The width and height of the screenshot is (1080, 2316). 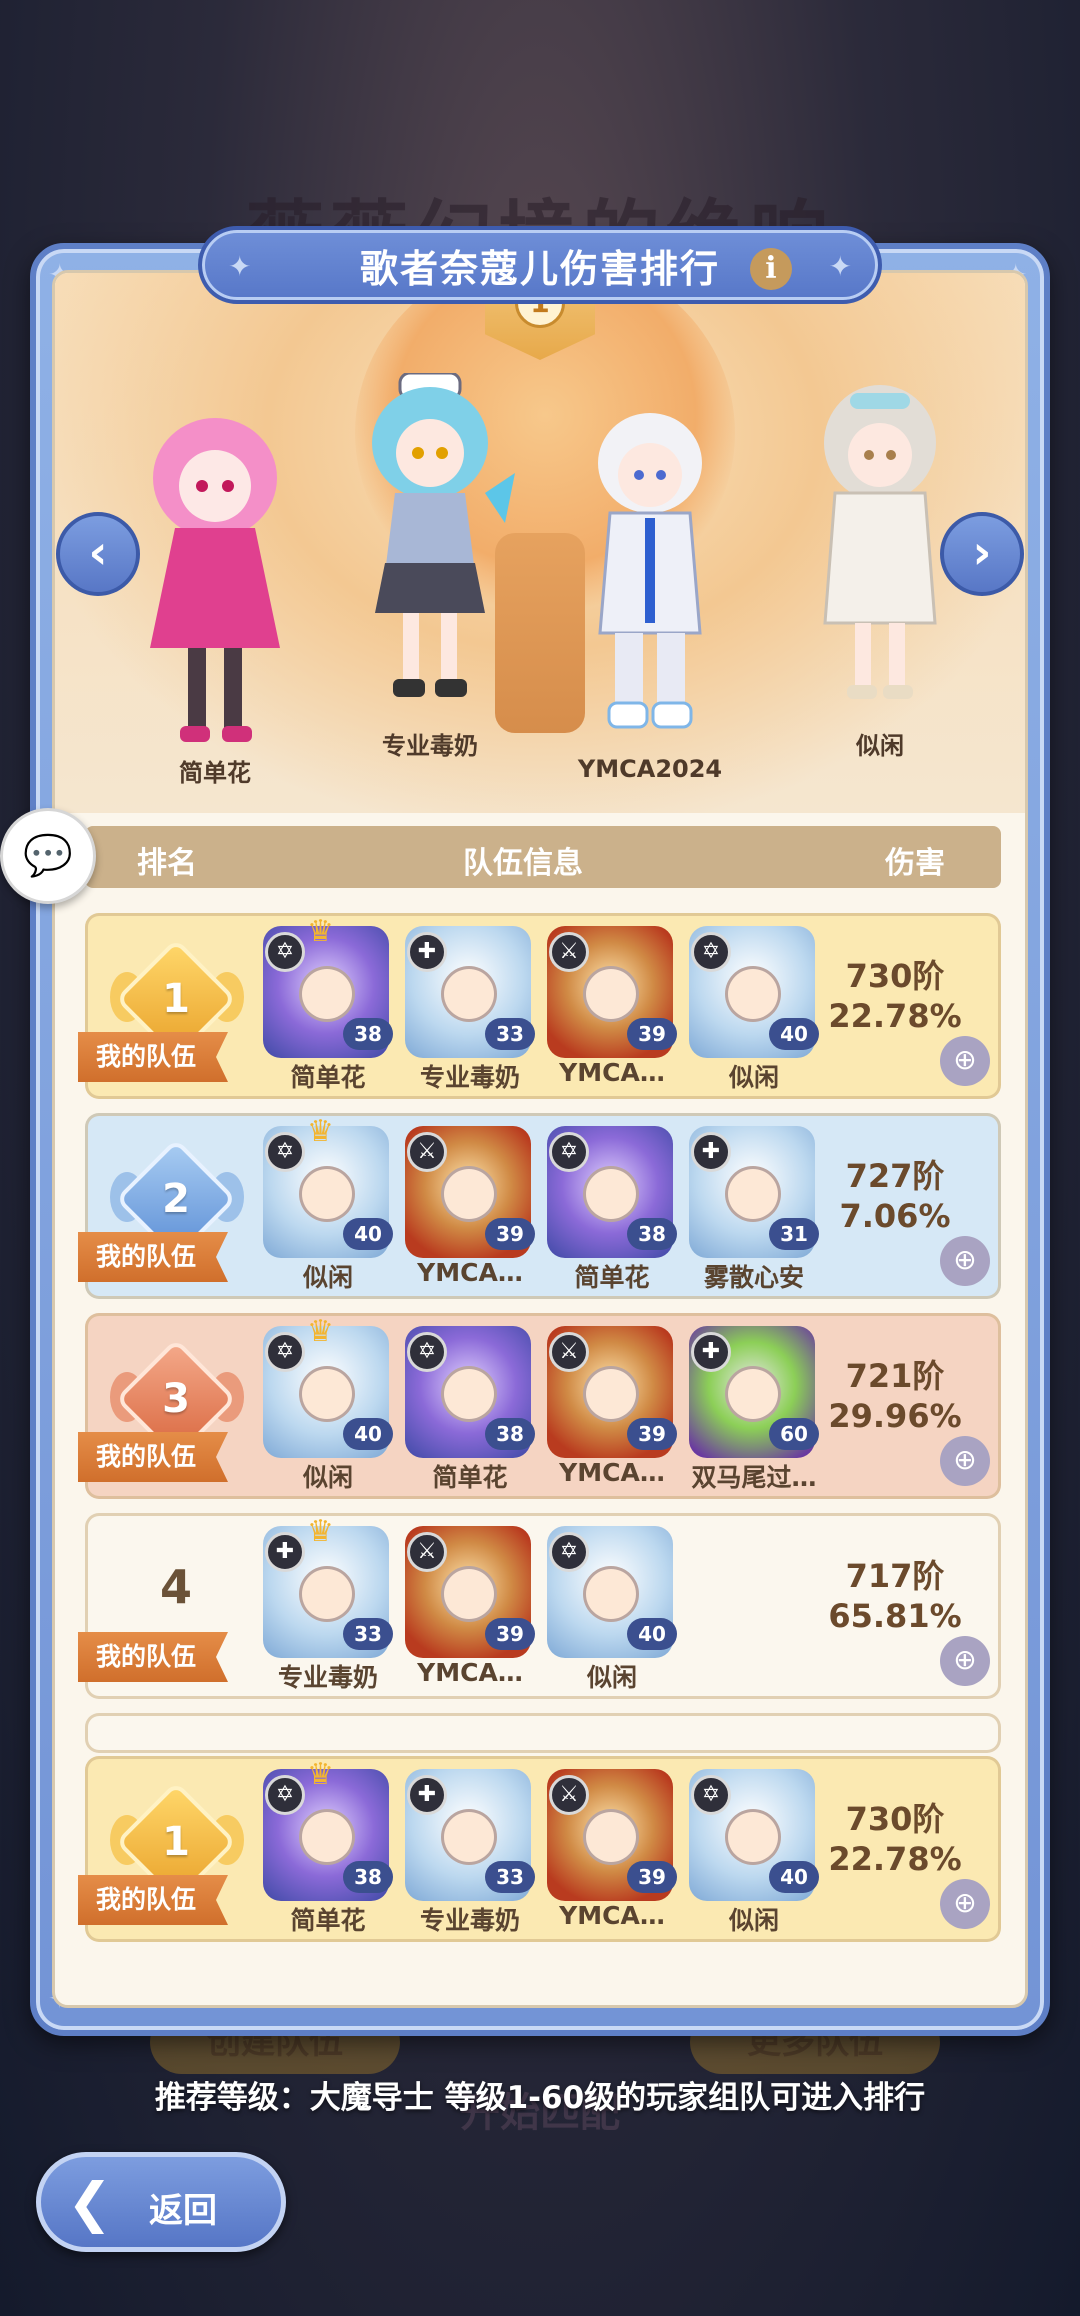 What do you see at coordinates (510, 1634) in the screenshot?
I see `member-level-badge: 39` at bounding box center [510, 1634].